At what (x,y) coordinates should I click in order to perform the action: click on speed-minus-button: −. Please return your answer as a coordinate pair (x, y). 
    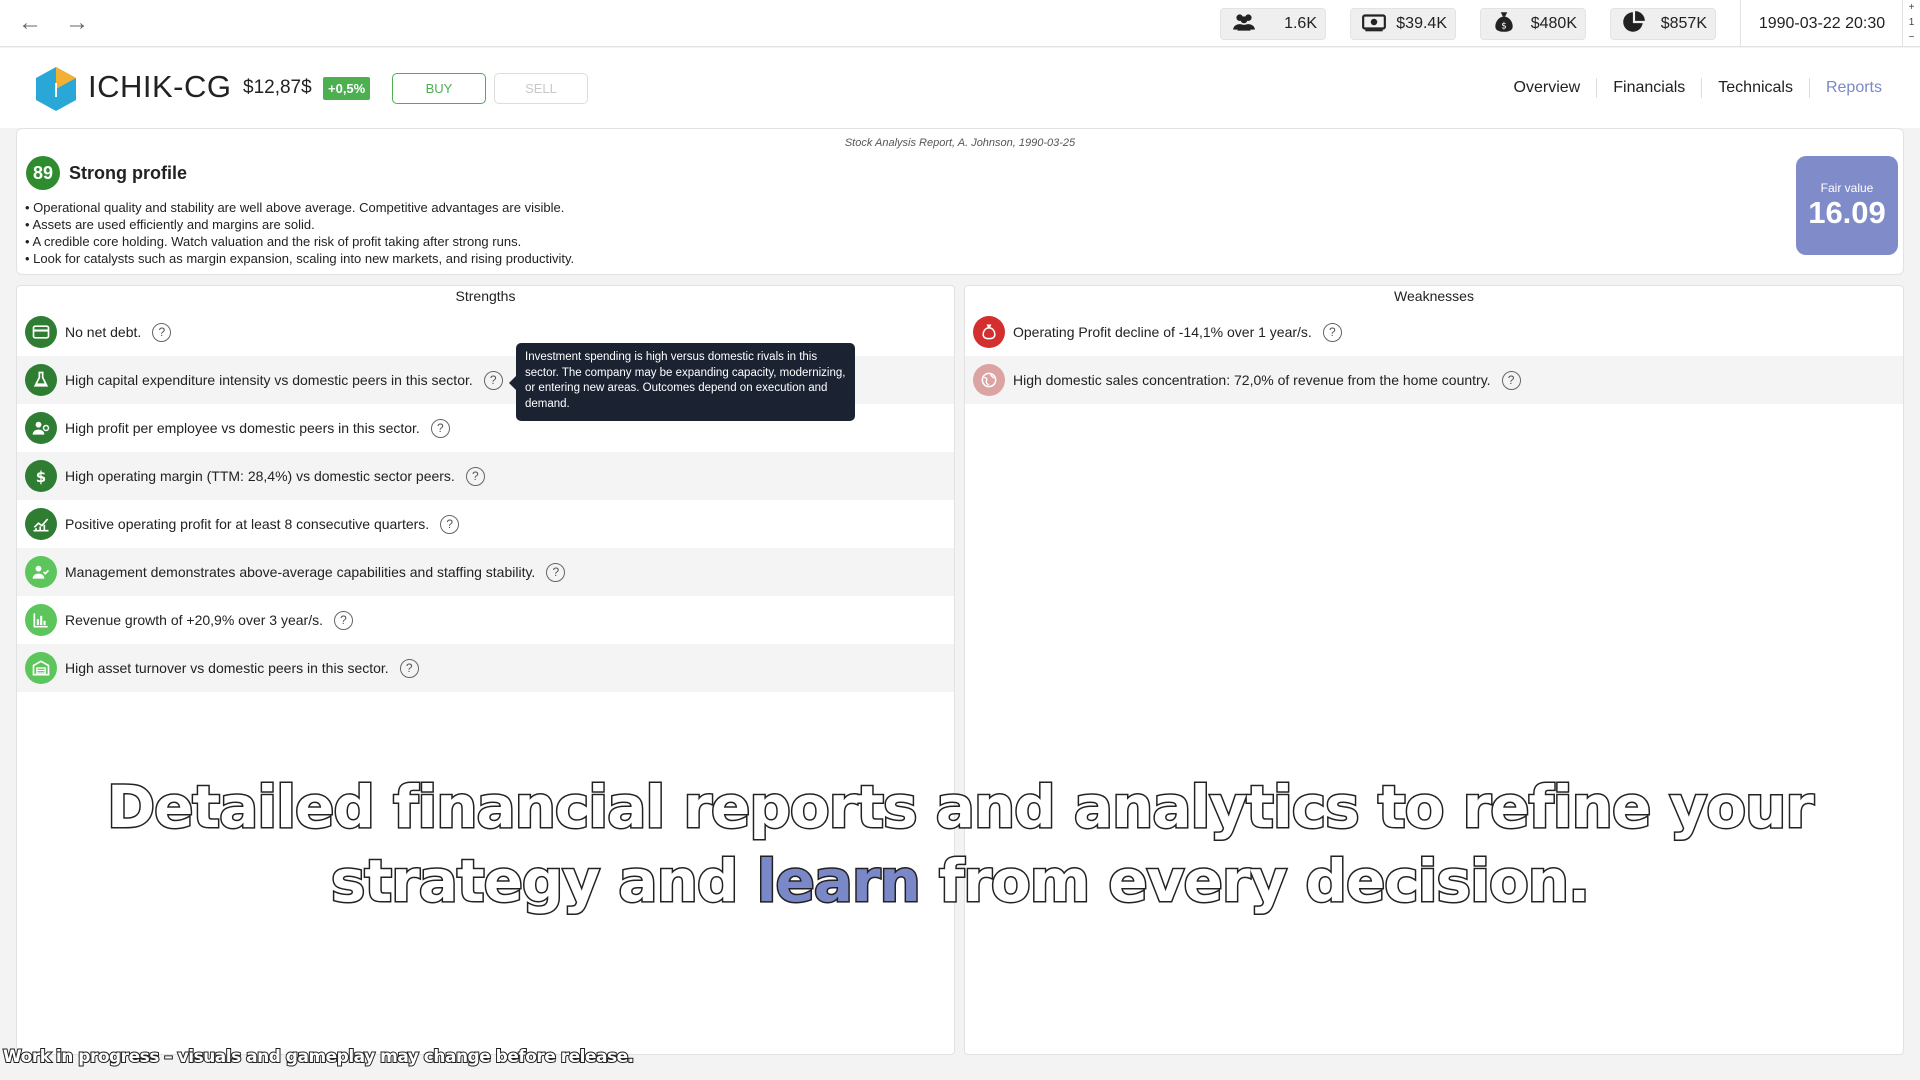
    Looking at the image, I should click on (1911, 37).